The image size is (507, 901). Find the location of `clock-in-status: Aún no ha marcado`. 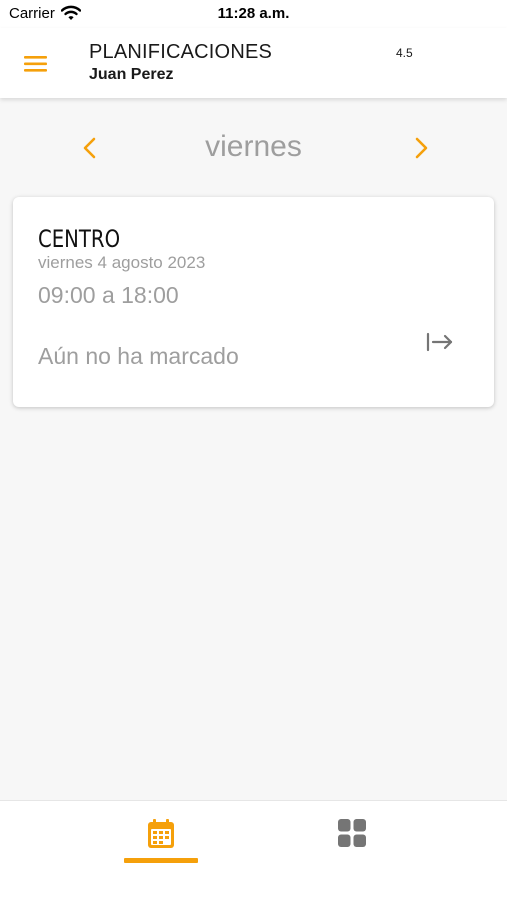

clock-in-status: Aún no ha marcado is located at coordinates (138, 356).